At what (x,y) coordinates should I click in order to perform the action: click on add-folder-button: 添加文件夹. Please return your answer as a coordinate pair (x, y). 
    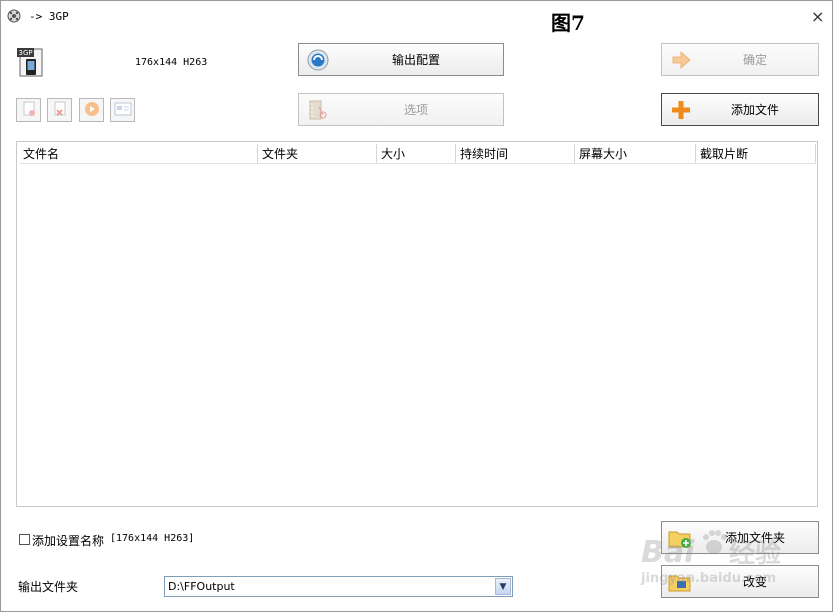
    Looking at the image, I should click on (740, 537).